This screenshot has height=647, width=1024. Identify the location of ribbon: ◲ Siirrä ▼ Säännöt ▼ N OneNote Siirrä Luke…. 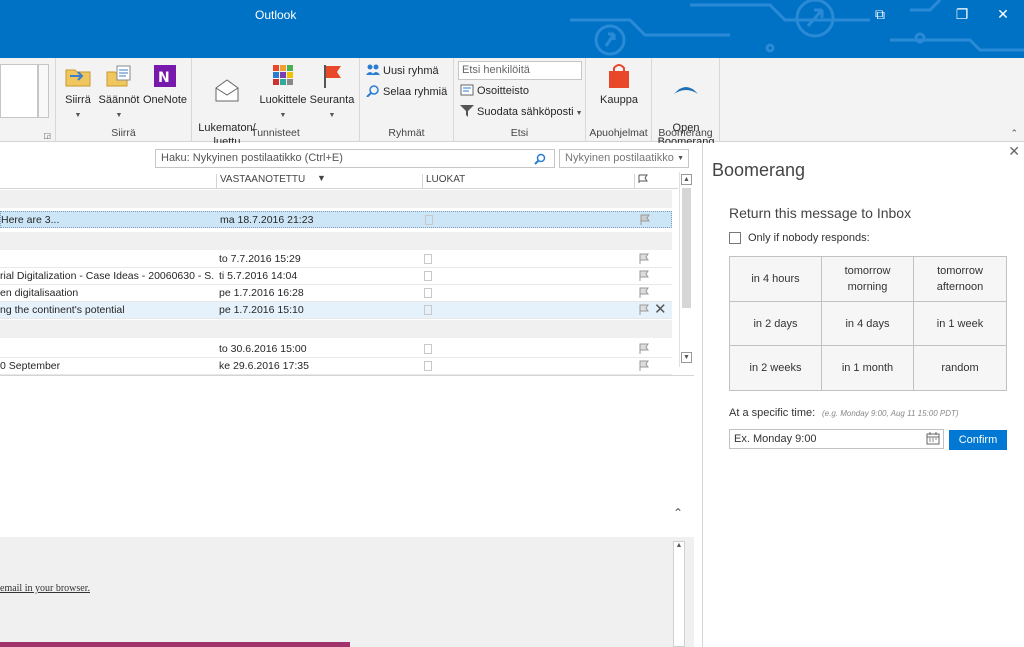
(512, 103).